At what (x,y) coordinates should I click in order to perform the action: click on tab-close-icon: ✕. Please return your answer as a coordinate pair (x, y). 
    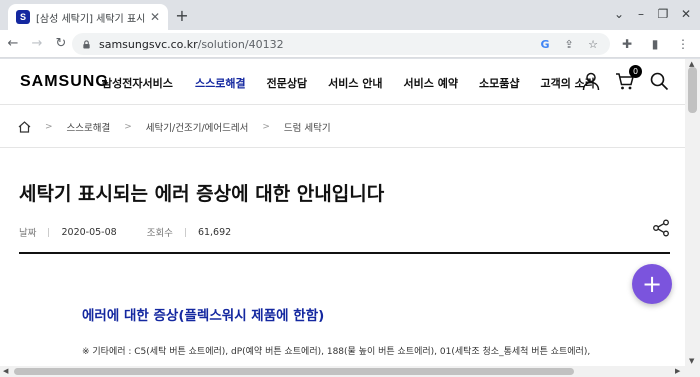
    Looking at the image, I should click on (155, 17).